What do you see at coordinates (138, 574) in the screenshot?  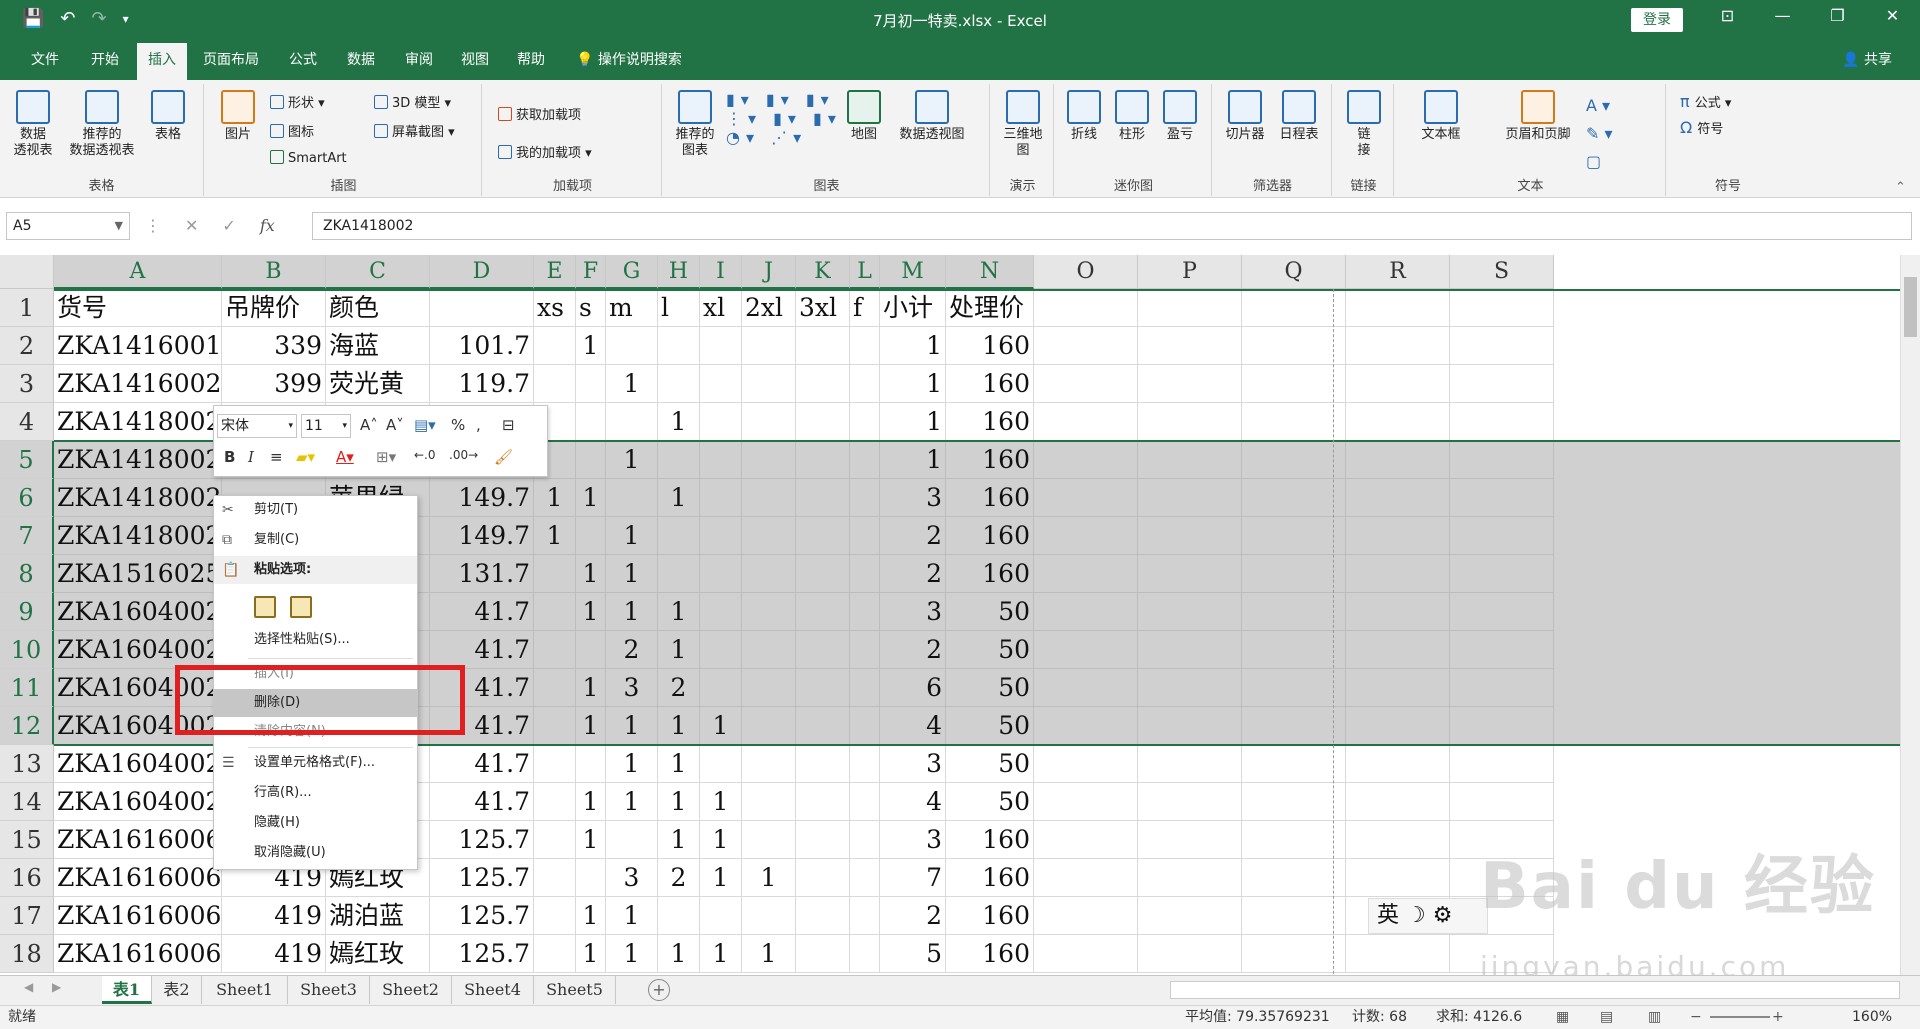 I see `grid-cell: ZKA1516025` at bounding box center [138, 574].